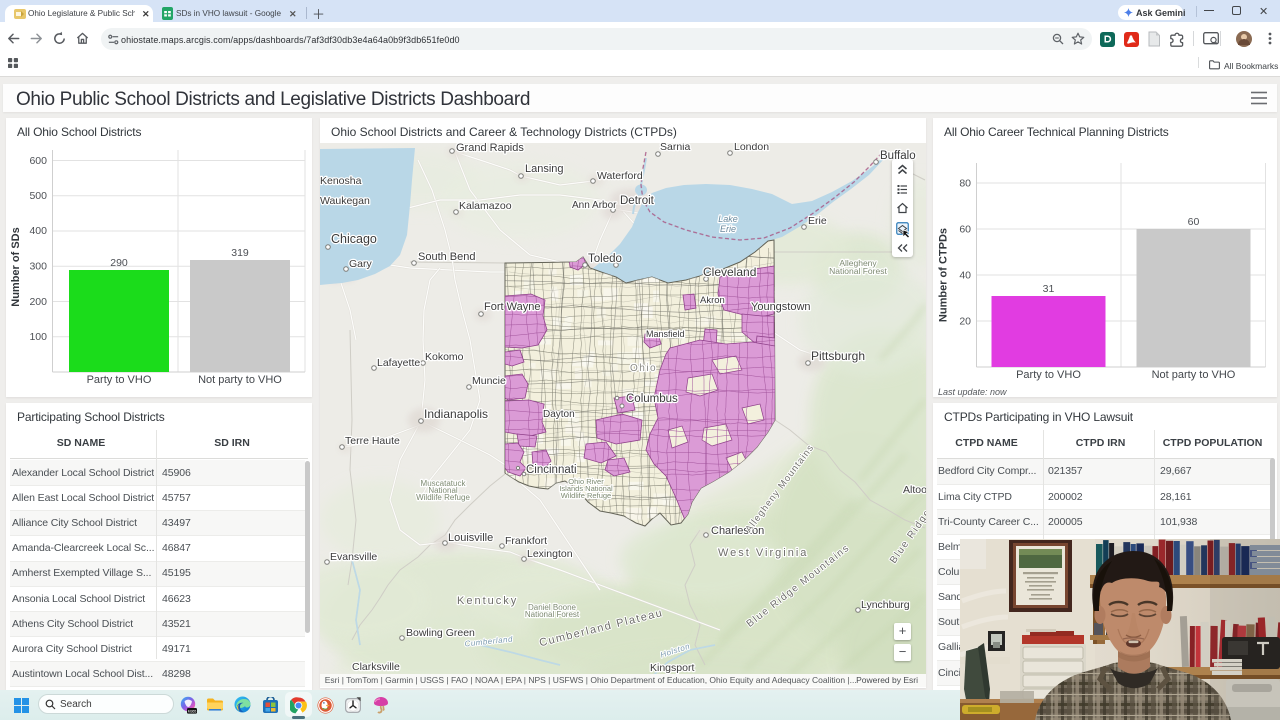  Describe the element at coordinates (376, 667) in the screenshot. I see `svg-text: Clarksville` at that location.